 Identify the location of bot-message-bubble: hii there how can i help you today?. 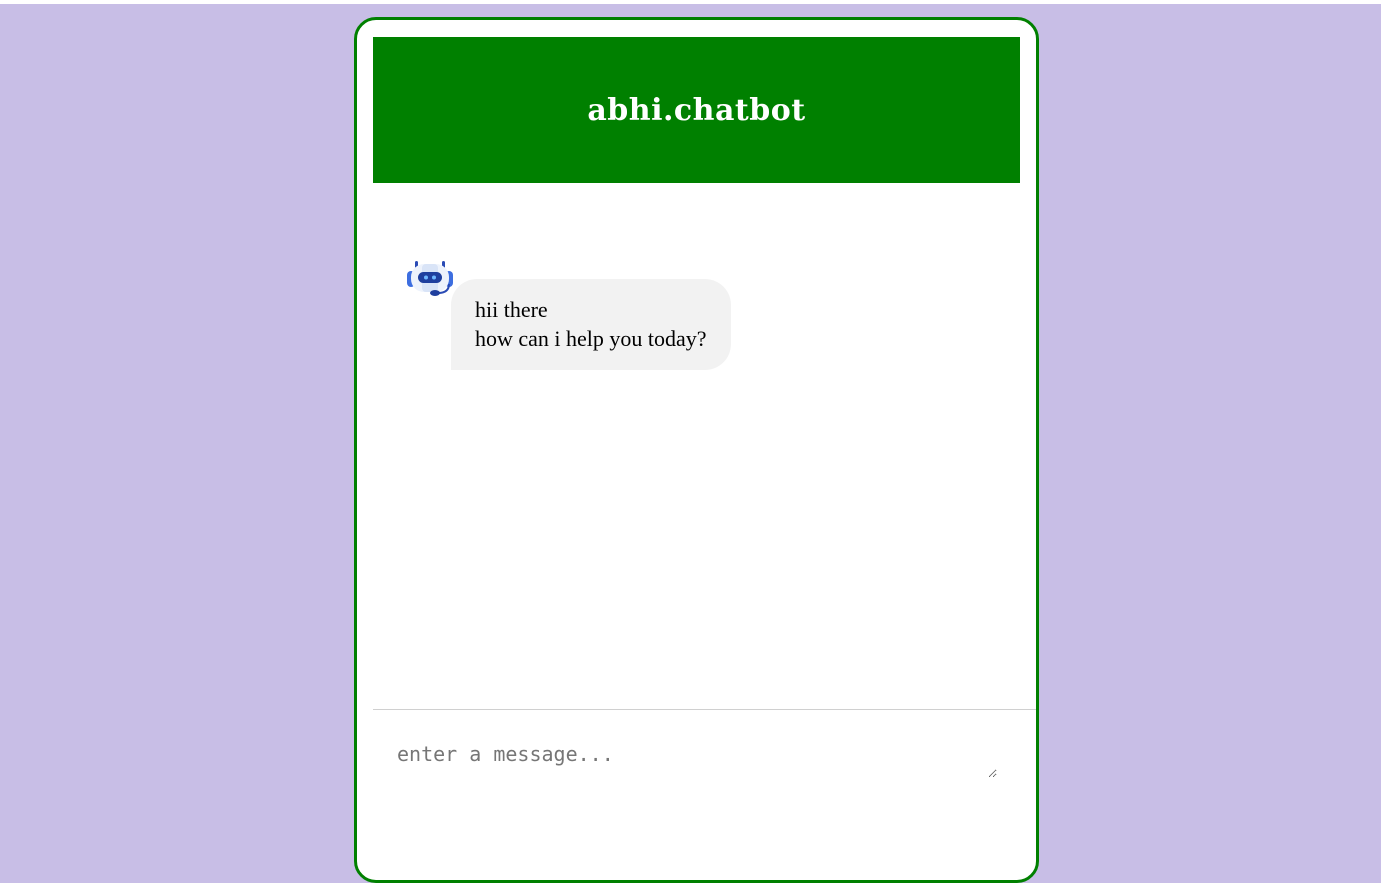
(591, 324).